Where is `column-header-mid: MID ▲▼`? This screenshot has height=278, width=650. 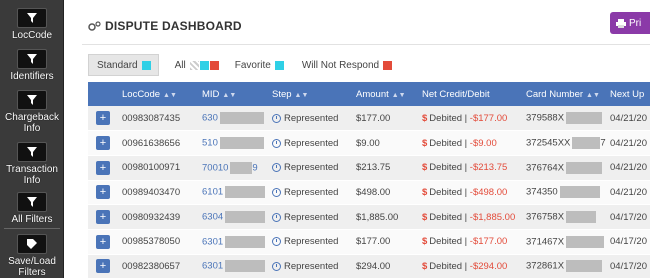 column-header-mid: MID ▲▼ is located at coordinates (233, 94).